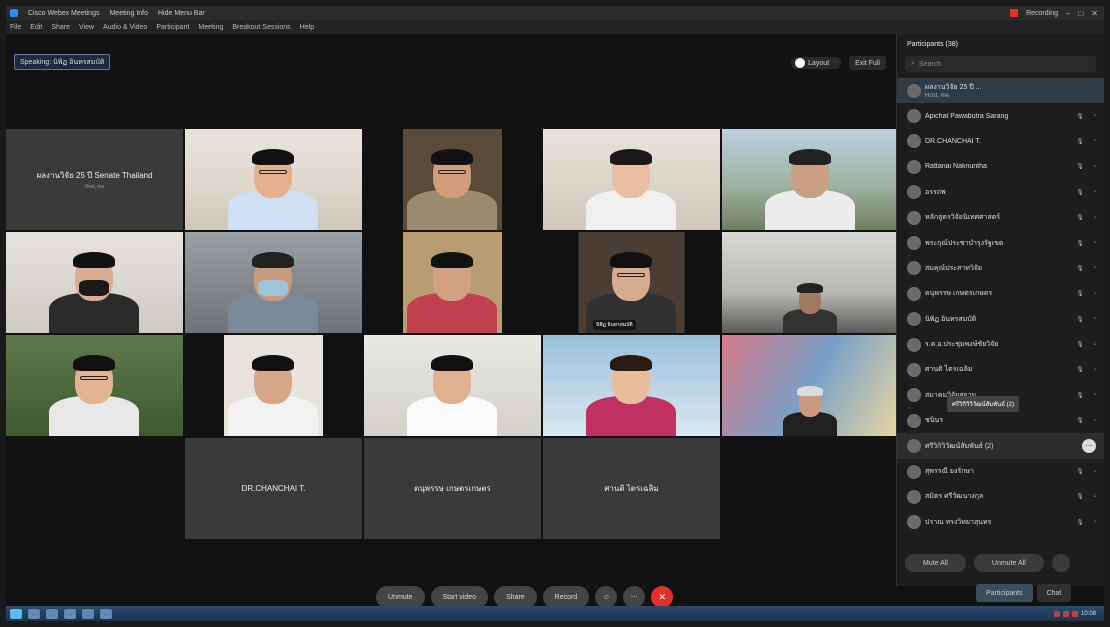  What do you see at coordinates (86, 27) in the screenshot?
I see `menu-item: View` at bounding box center [86, 27].